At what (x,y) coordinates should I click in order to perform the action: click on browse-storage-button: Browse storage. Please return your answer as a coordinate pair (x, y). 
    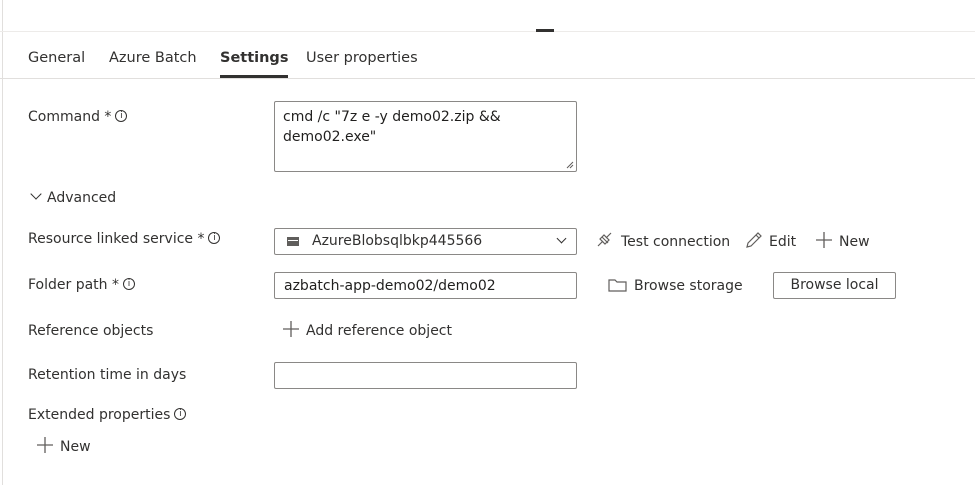
    Looking at the image, I should click on (675, 286).